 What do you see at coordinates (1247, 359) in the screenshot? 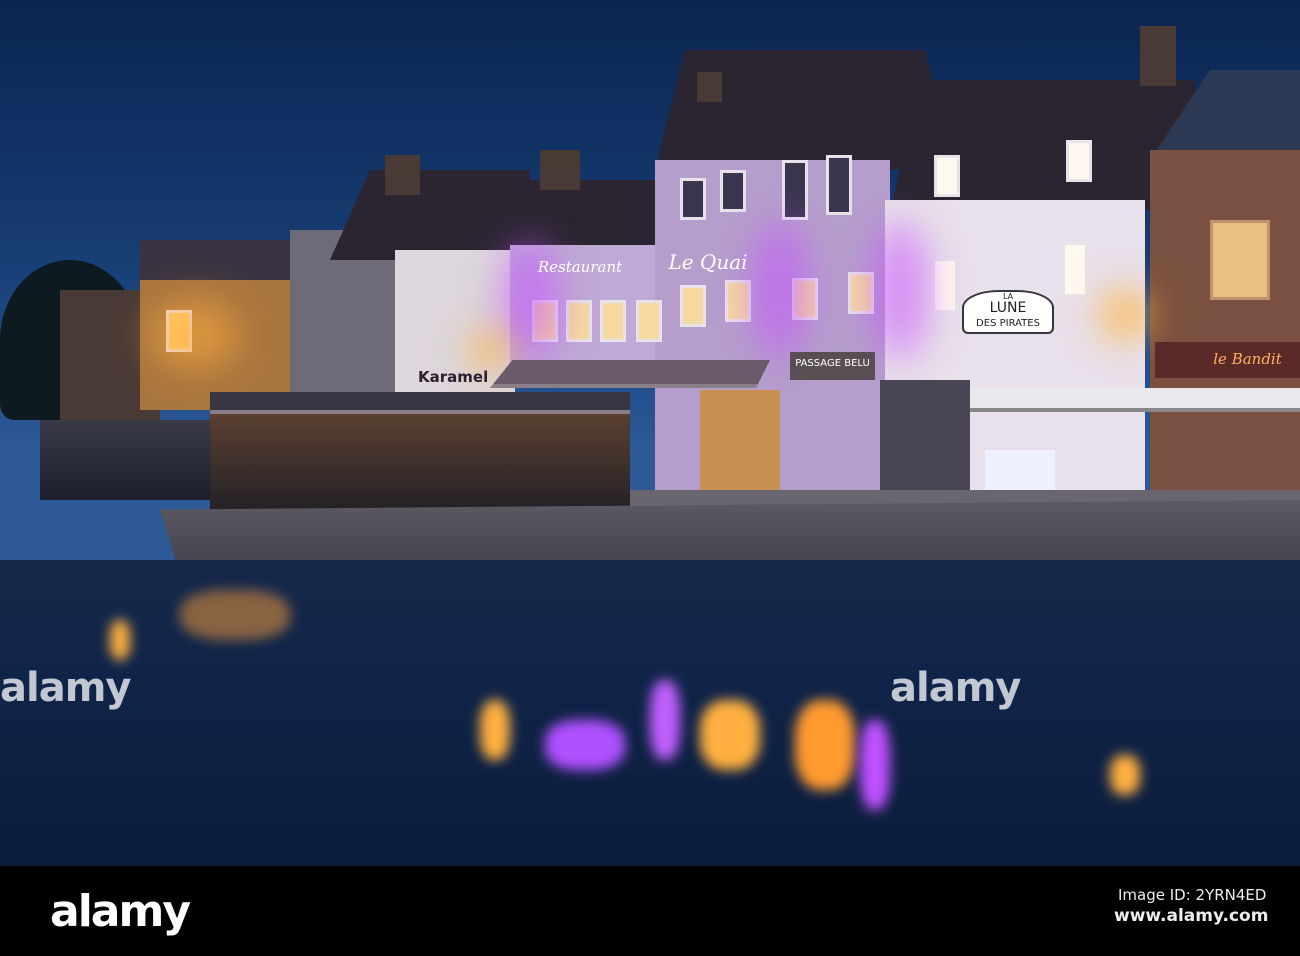
I see `sign-le-bandit: le Bandit` at bounding box center [1247, 359].